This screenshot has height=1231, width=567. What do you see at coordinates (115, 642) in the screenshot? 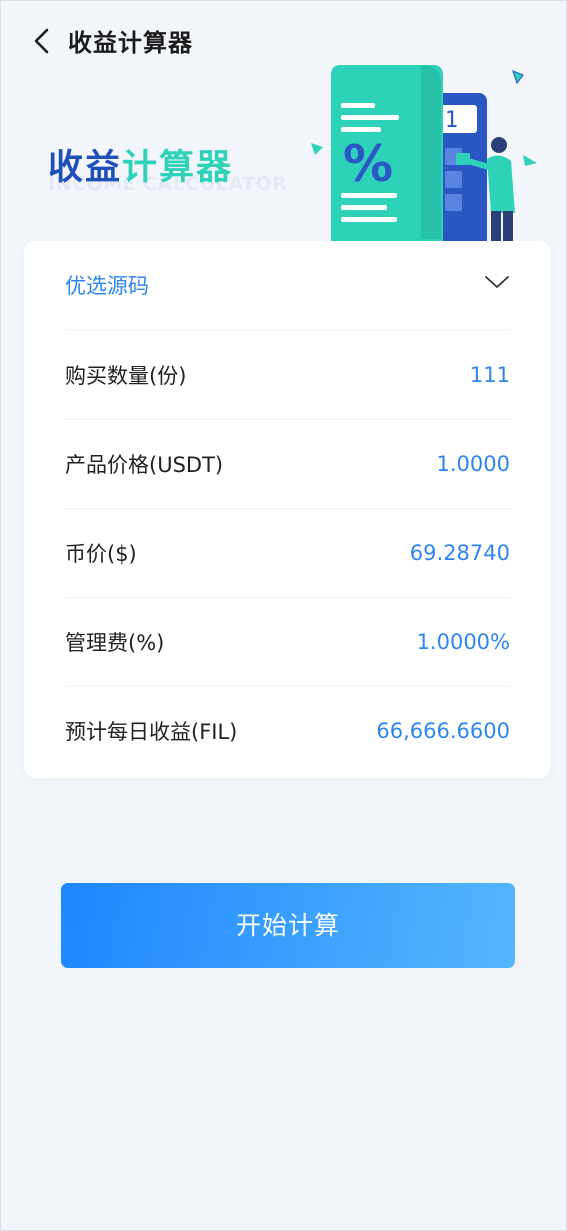
I see `management-fee-label: 管理费(%)` at bounding box center [115, 642].